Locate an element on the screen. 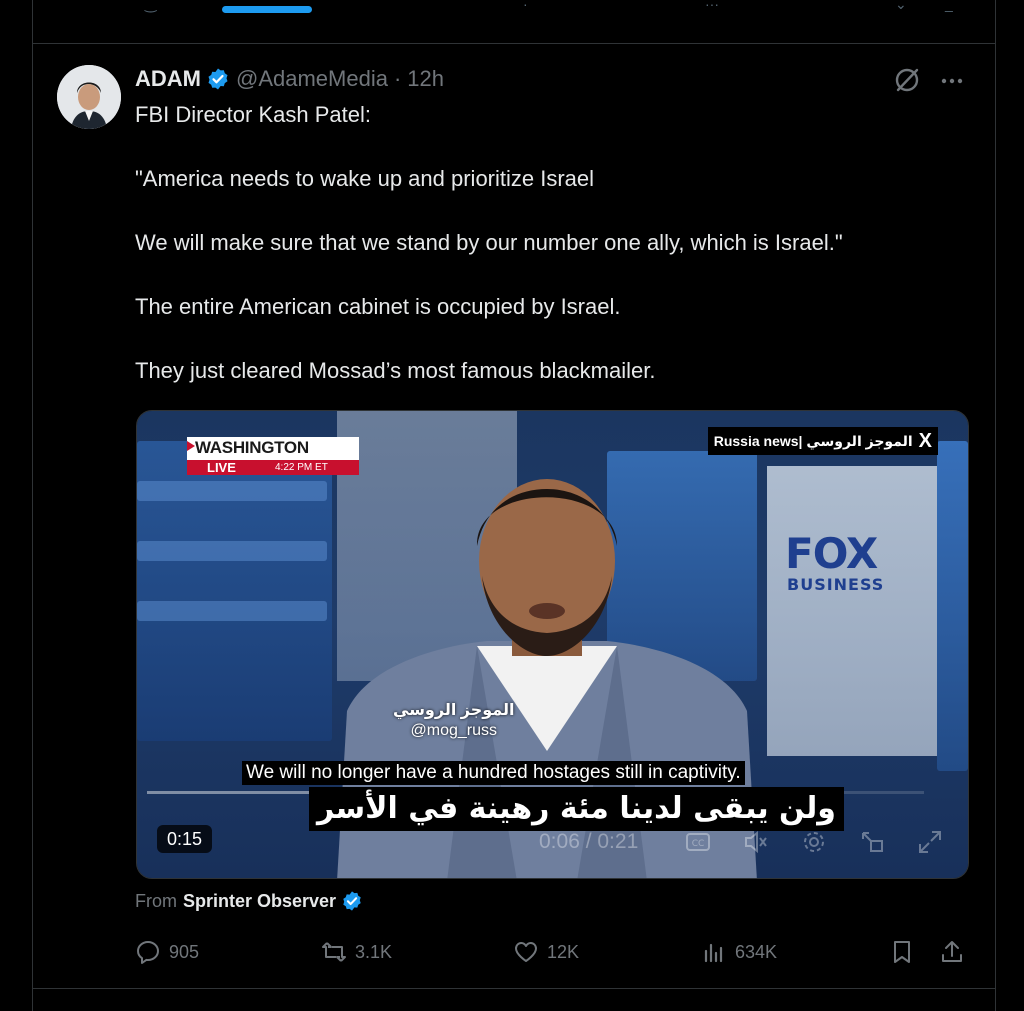  avatar-image is located at coordinates (89, 97).